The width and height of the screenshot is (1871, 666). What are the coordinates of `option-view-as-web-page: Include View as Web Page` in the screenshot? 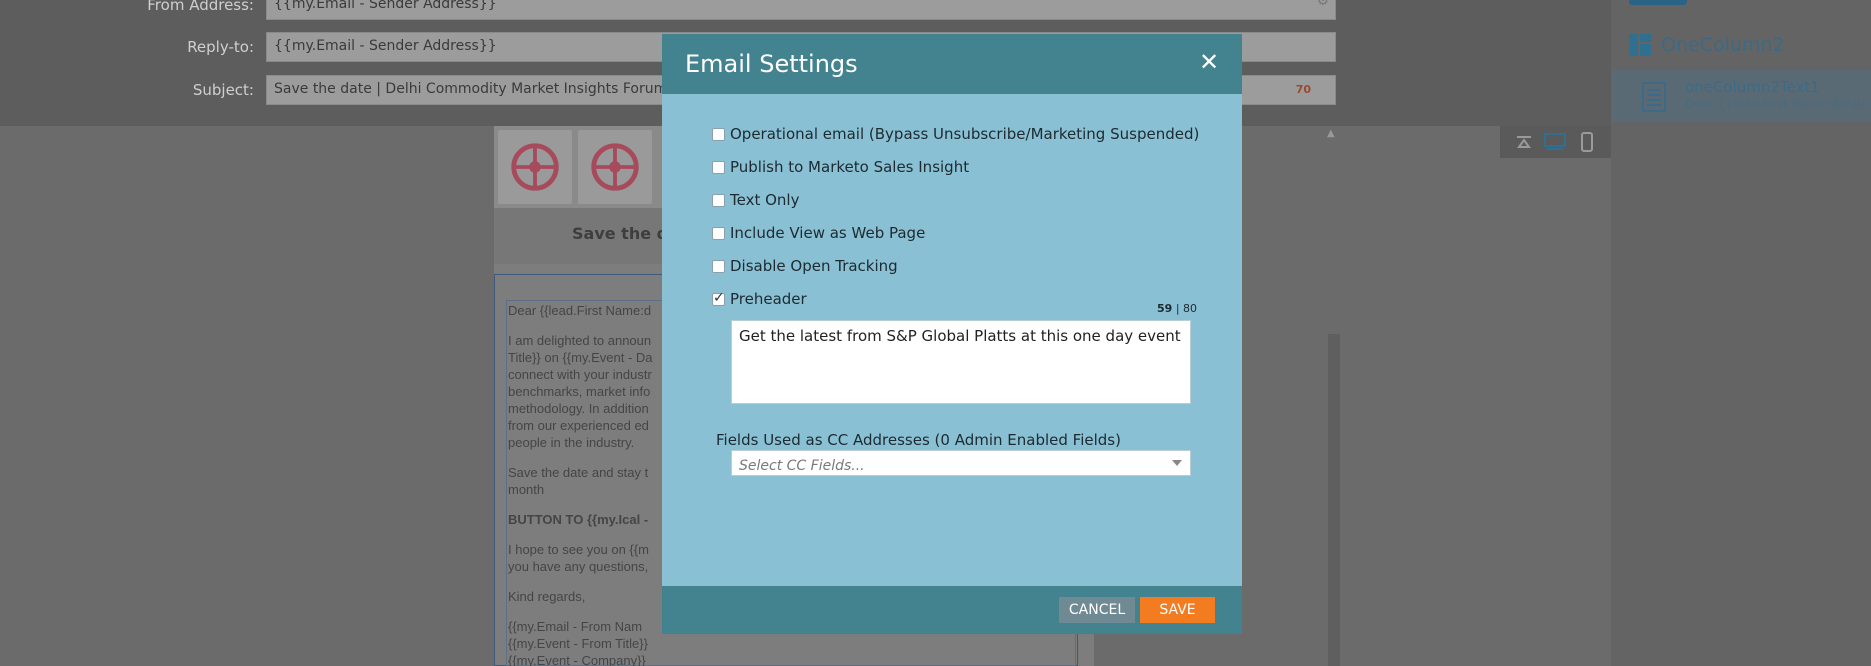 It's located at (818, 233).